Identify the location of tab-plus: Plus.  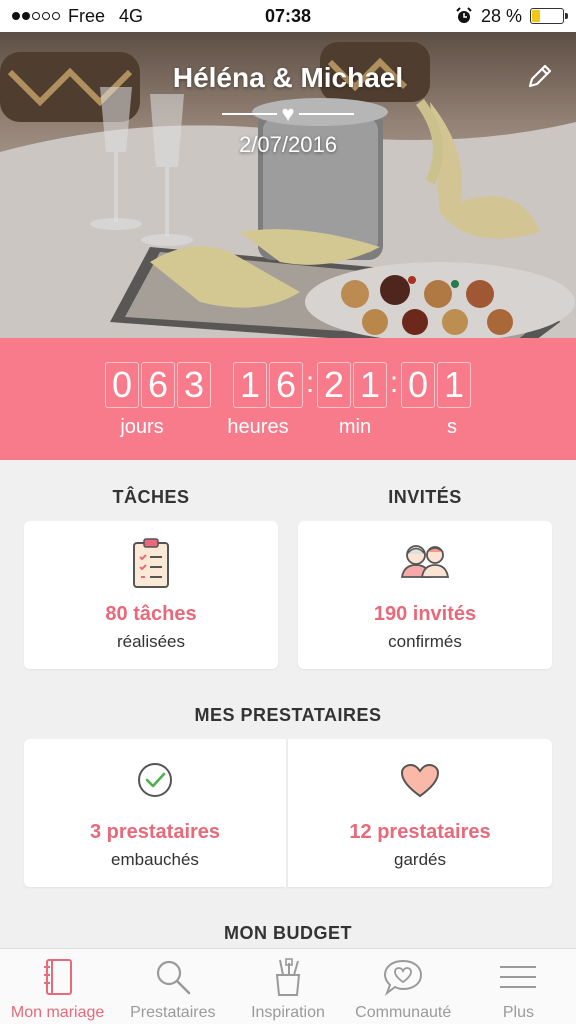
(518, 986).